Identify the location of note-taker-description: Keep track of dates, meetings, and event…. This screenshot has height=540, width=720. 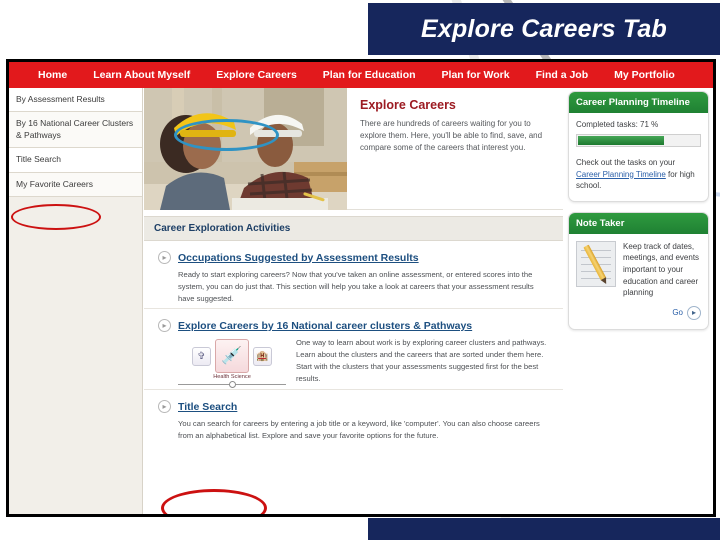
(661, 269).